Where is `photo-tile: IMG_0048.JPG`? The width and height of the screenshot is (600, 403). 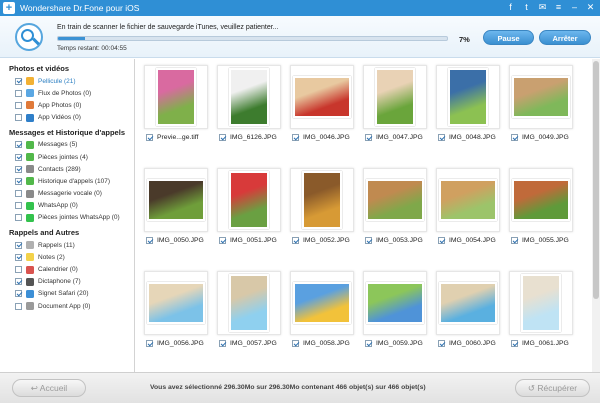
photo-tile: IMG_0048.JPG is located at coordinates (469, 107).